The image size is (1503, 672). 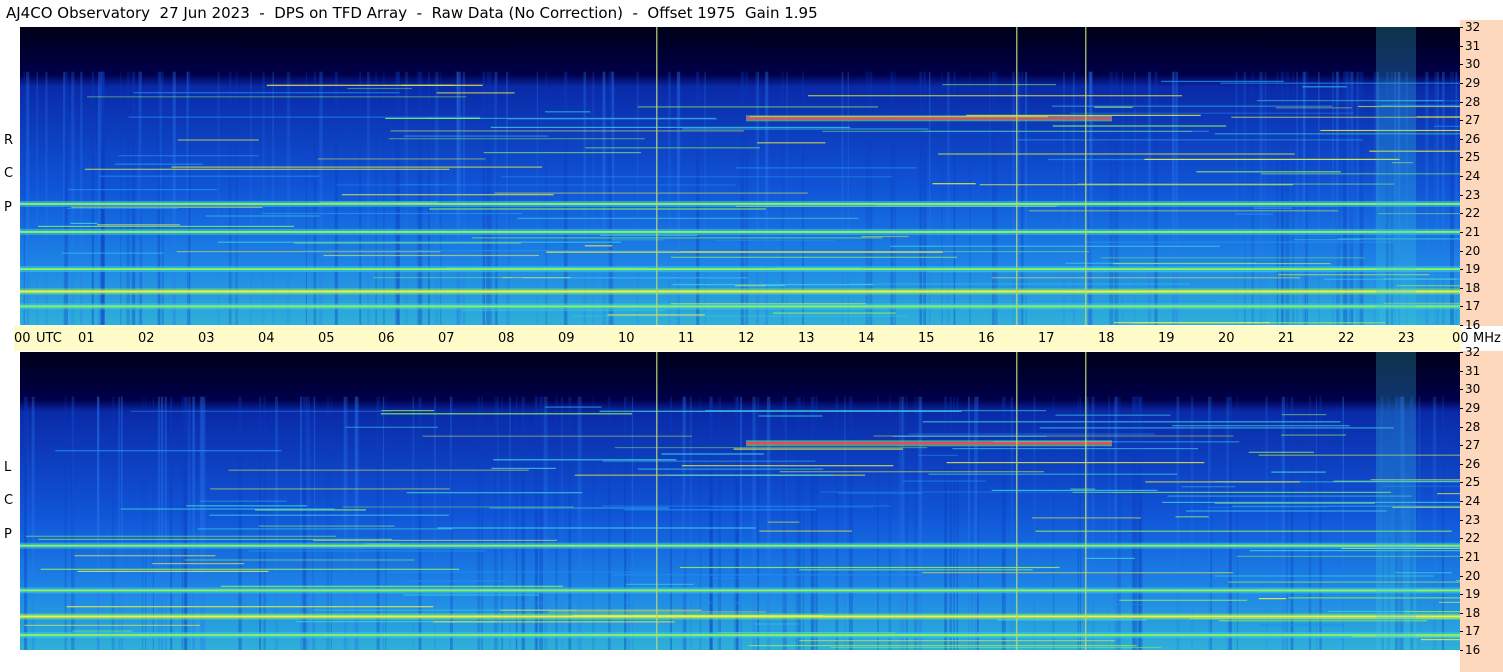 What do you see at coordinates (1396, 501) in the screenshot?
I see `plume` at bounding box center [1396, 501].